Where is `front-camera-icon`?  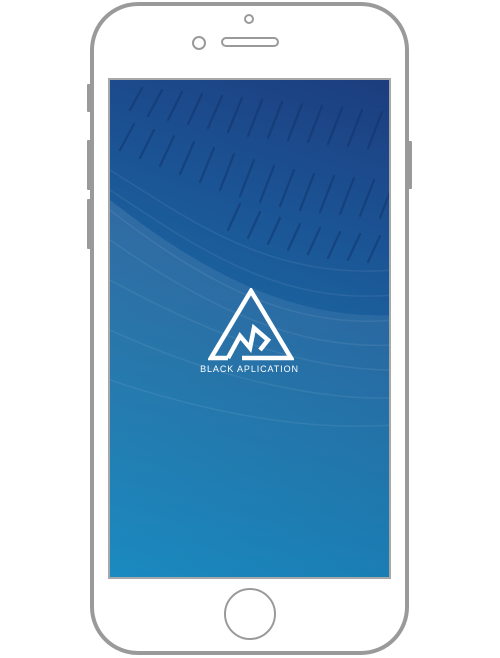
front-camera-icon is located at coordinates (199, 43).